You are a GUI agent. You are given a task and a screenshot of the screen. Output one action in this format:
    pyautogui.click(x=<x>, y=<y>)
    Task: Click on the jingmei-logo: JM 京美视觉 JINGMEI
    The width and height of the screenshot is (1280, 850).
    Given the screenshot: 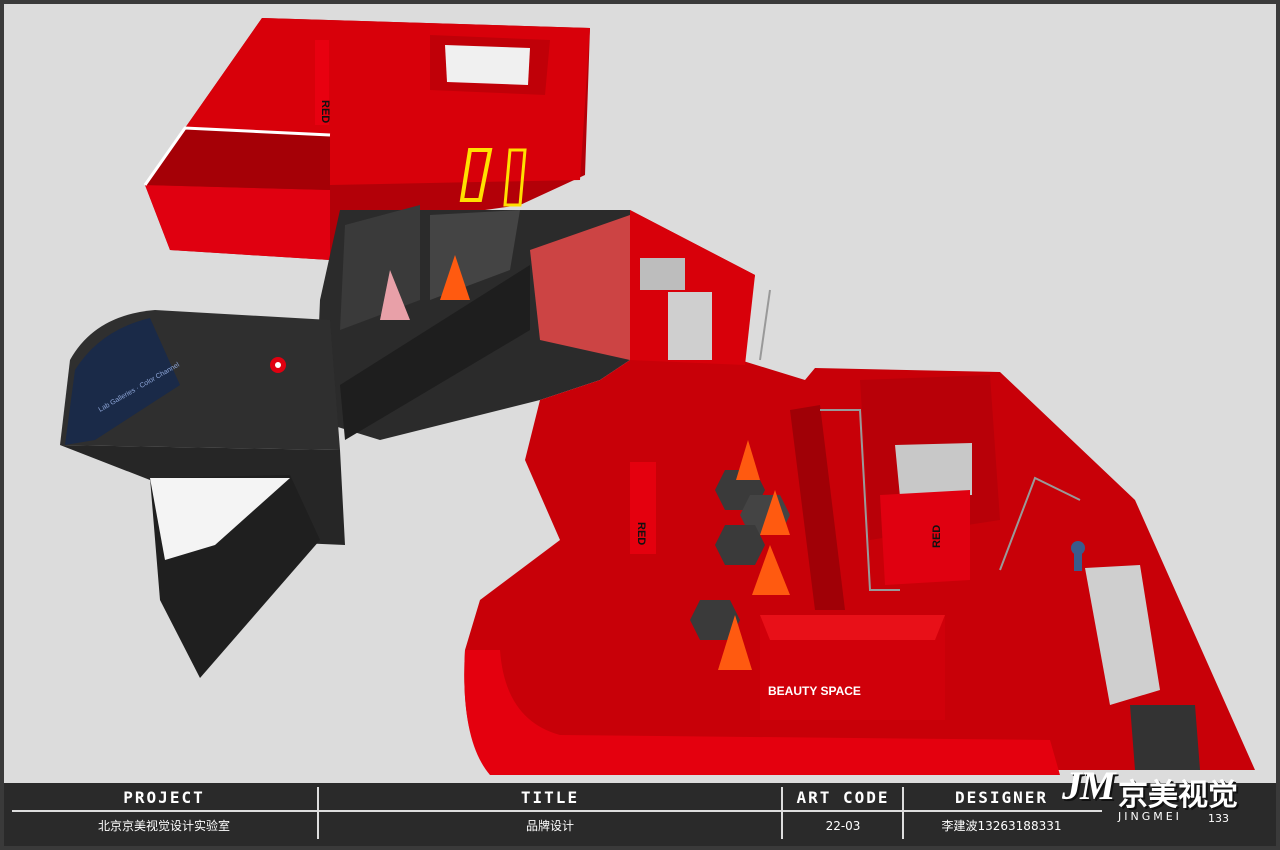 What is the action you would take?
    pyautogui.click(x=1163, y=797)
    